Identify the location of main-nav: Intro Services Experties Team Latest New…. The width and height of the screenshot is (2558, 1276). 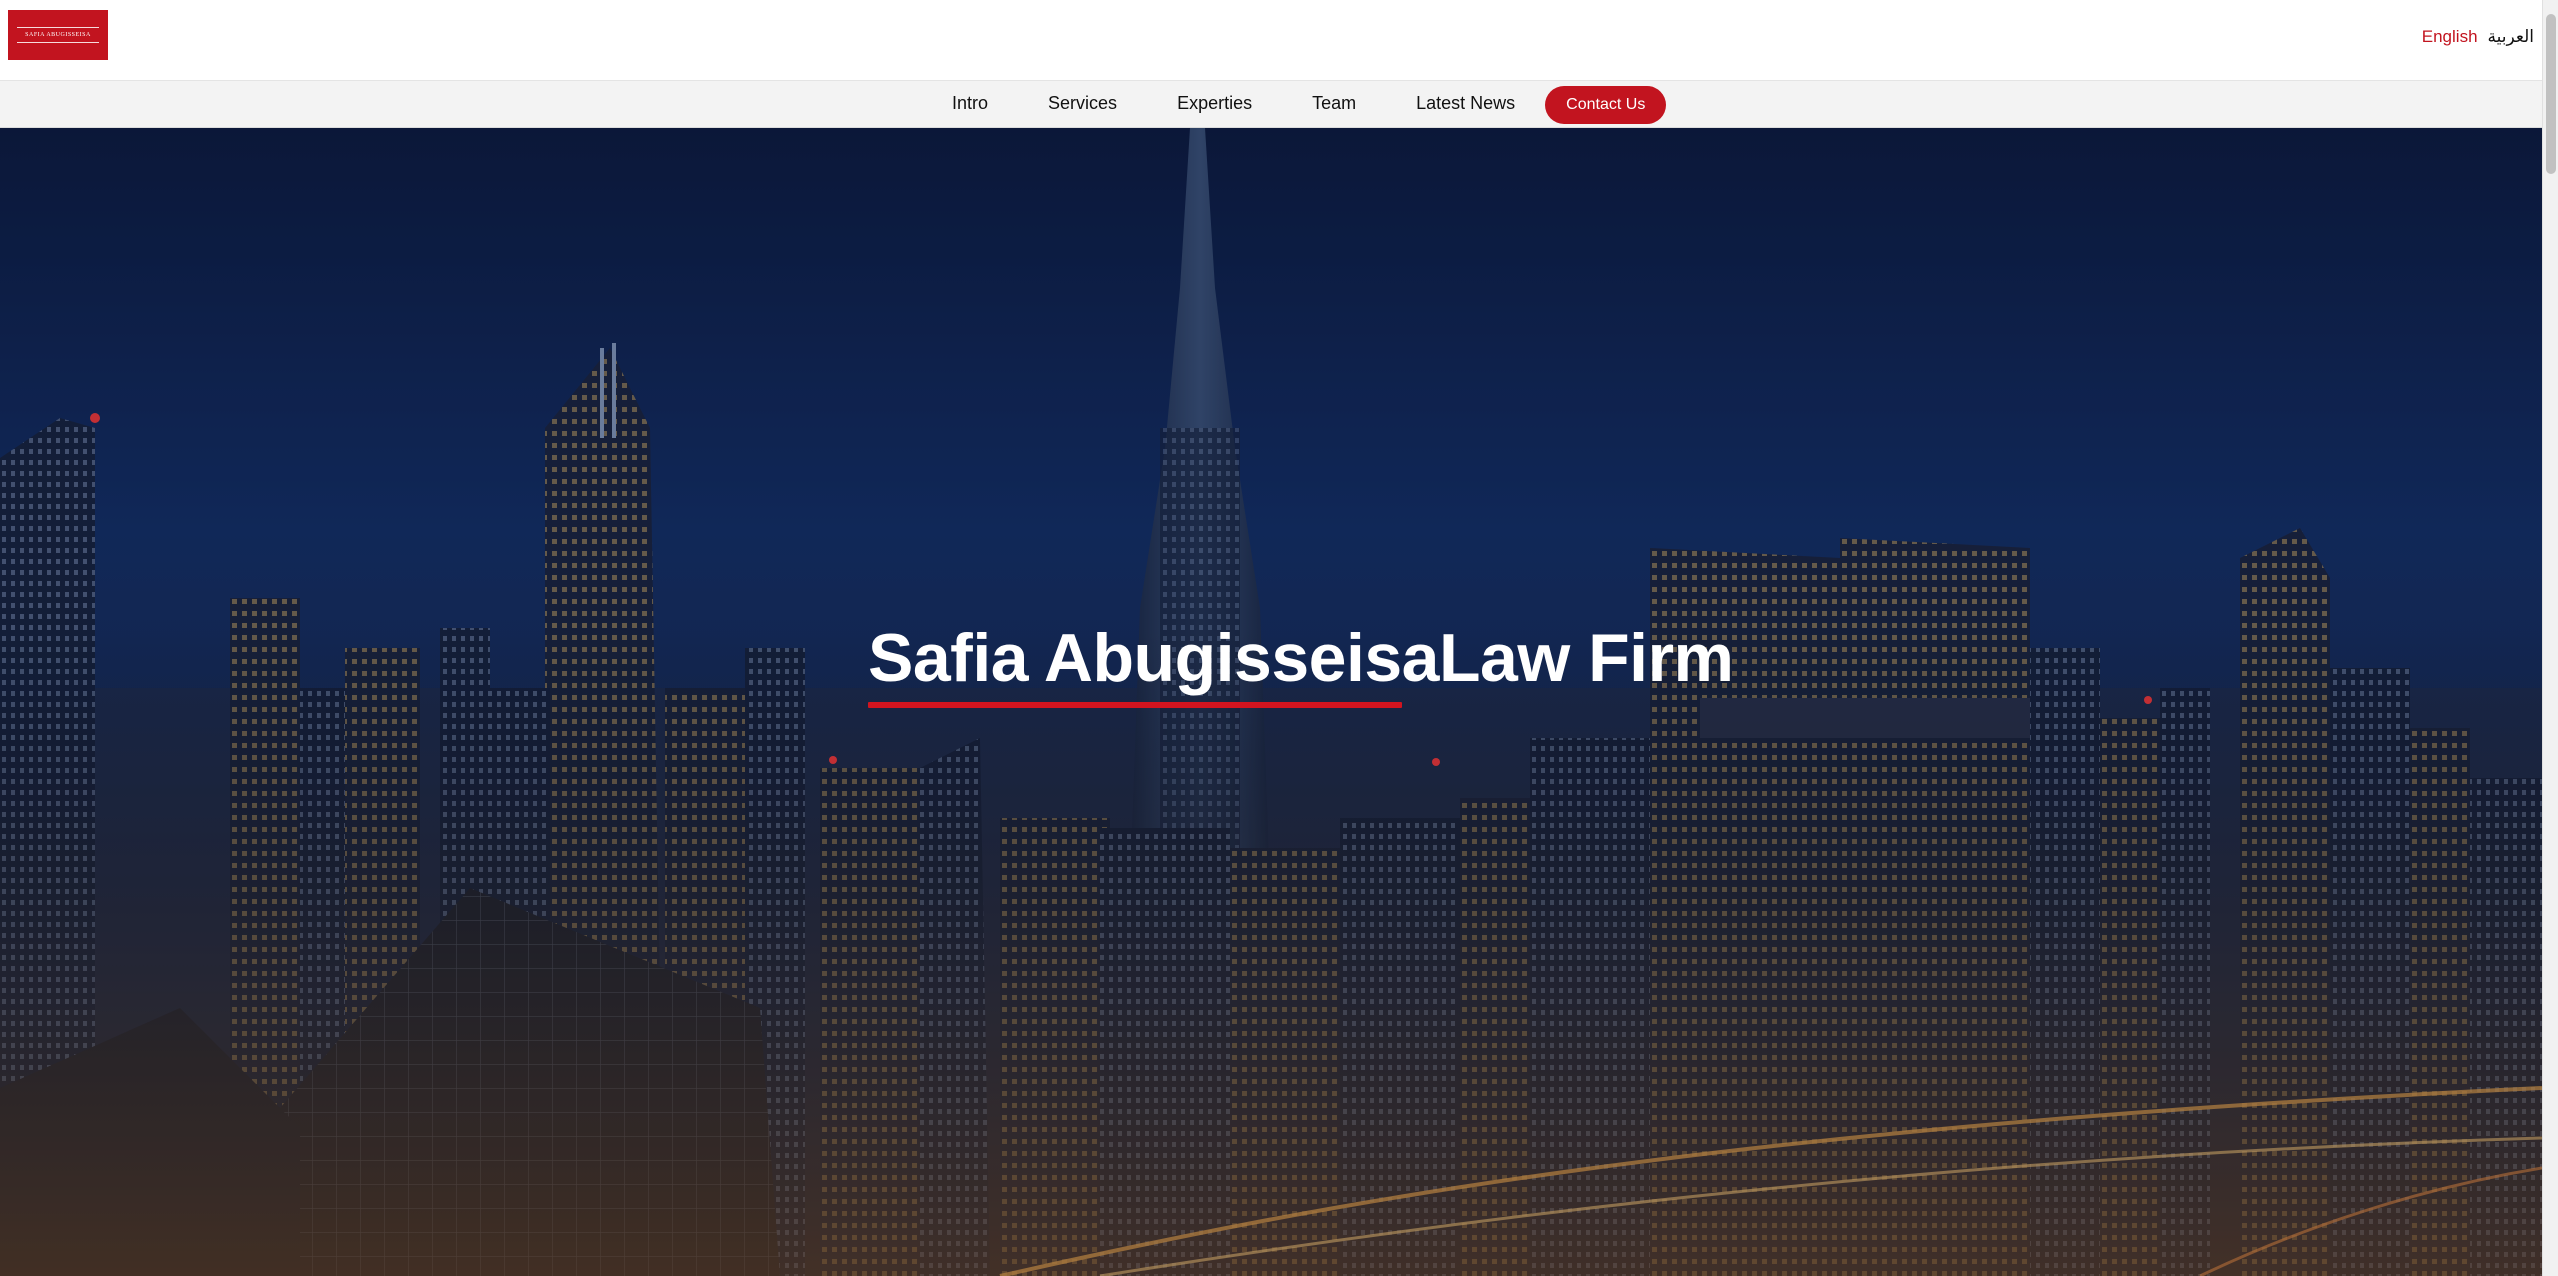
(1271, 104).